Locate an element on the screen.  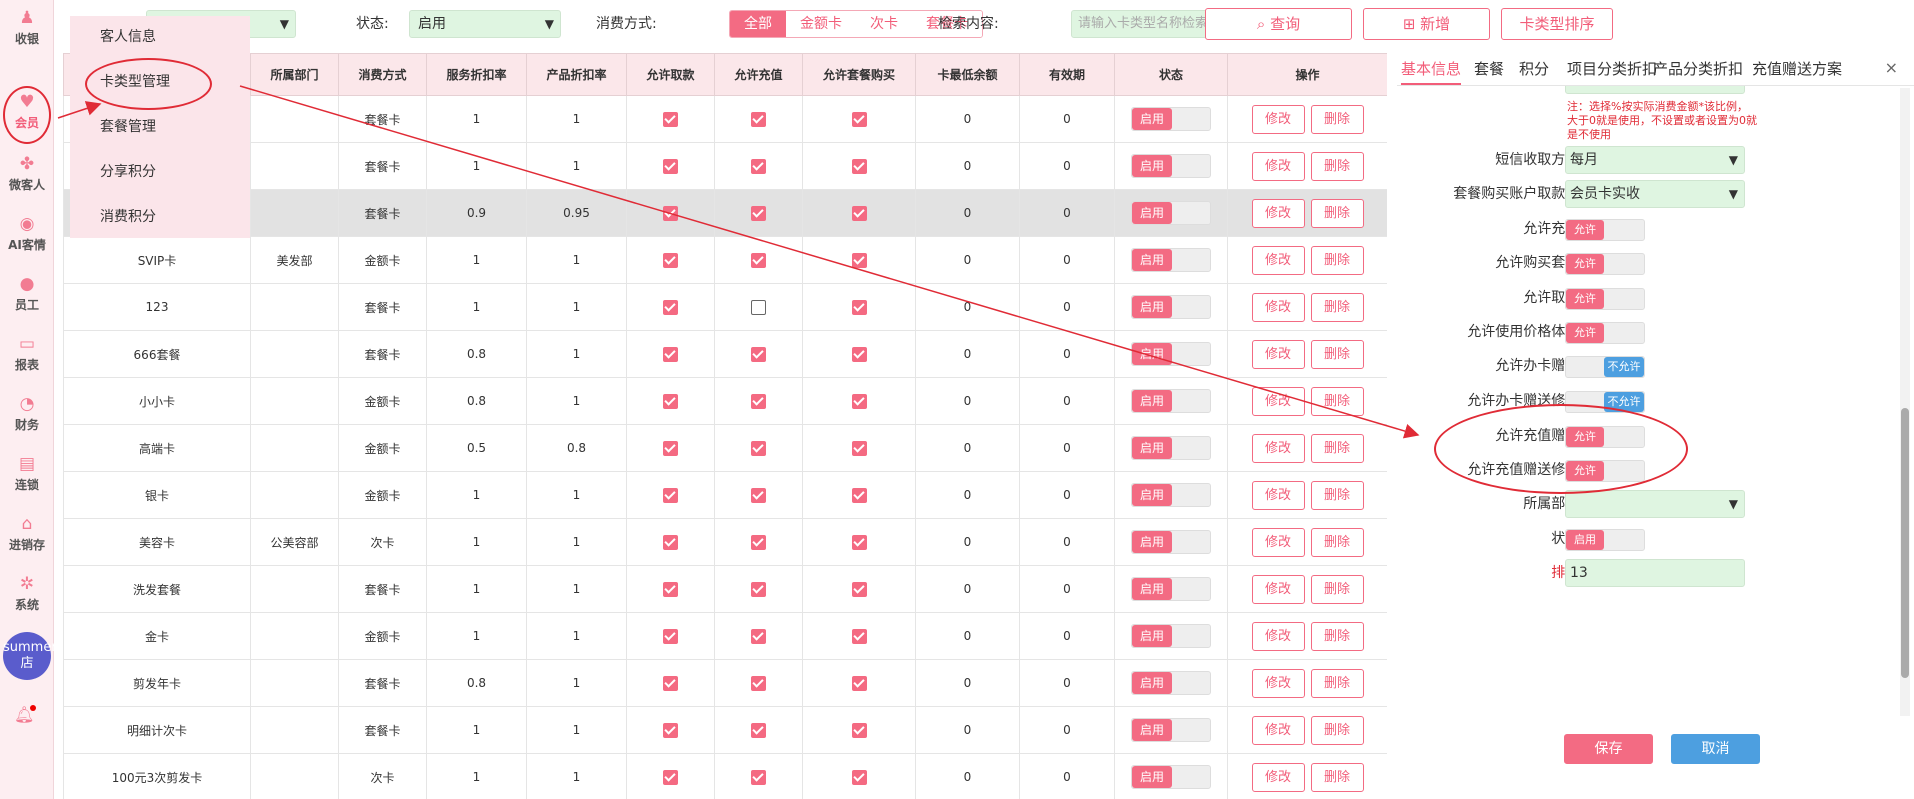
table-row: 美容卡 公美容部 次卡 1 1 0 0 启用 修改 删除 is located at coordinates (725, 542).